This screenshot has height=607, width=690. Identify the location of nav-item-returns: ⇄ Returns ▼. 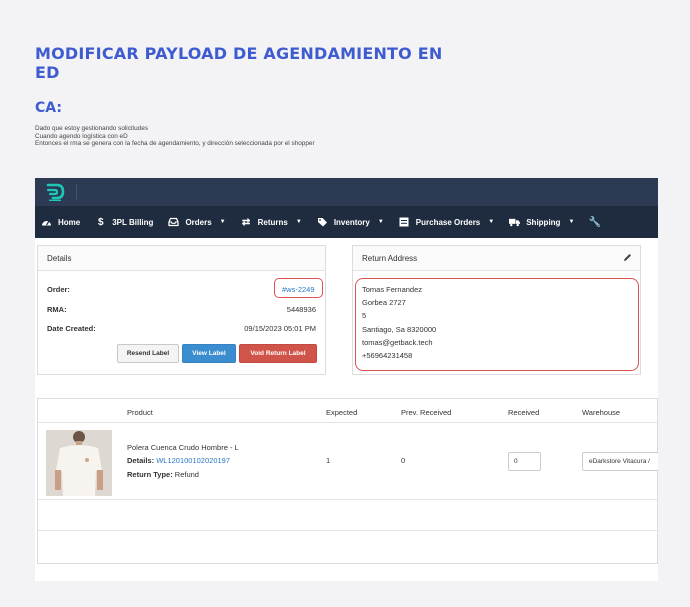
(271, 222).